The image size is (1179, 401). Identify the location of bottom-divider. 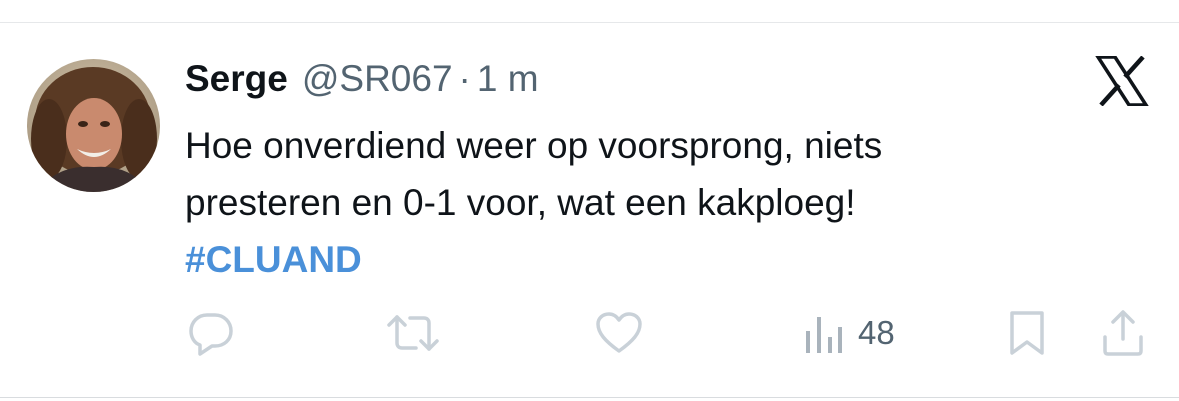
(589, 397).